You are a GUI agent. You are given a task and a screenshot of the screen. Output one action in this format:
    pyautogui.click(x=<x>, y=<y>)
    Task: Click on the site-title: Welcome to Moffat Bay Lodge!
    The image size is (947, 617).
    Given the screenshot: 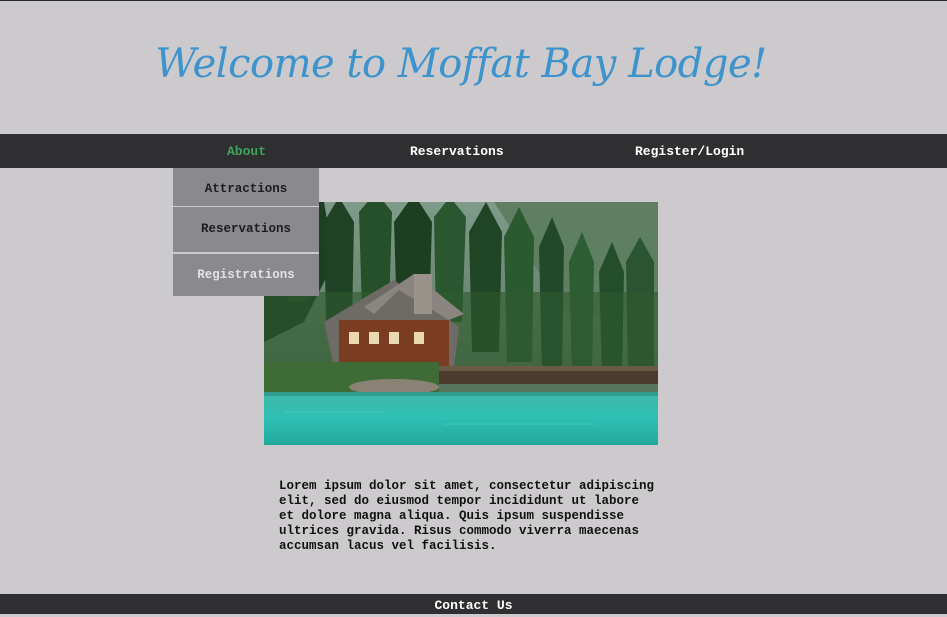 What is the action you would take?
    pyautogui.click(x=461, y=64)
    